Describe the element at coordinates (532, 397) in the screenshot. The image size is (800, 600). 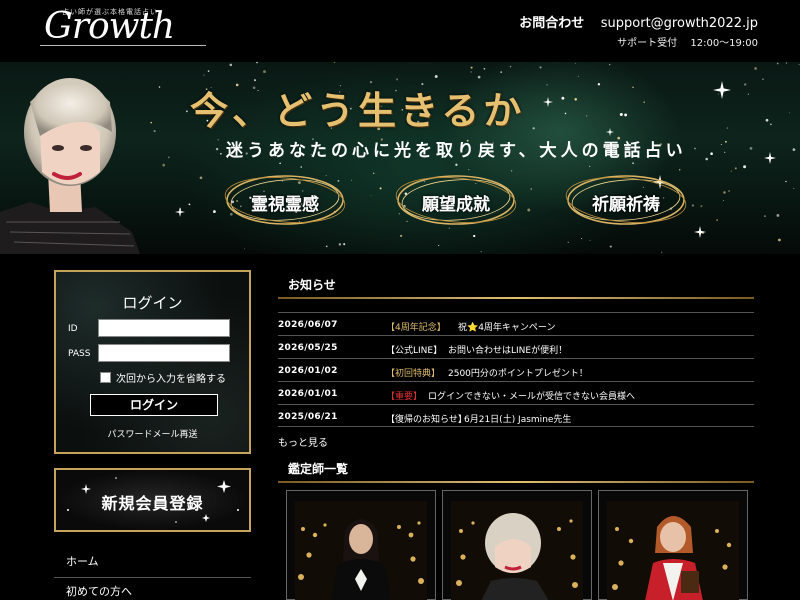
I see `news-text: ログインできない・メールが受信できない会員様へ` at that location.